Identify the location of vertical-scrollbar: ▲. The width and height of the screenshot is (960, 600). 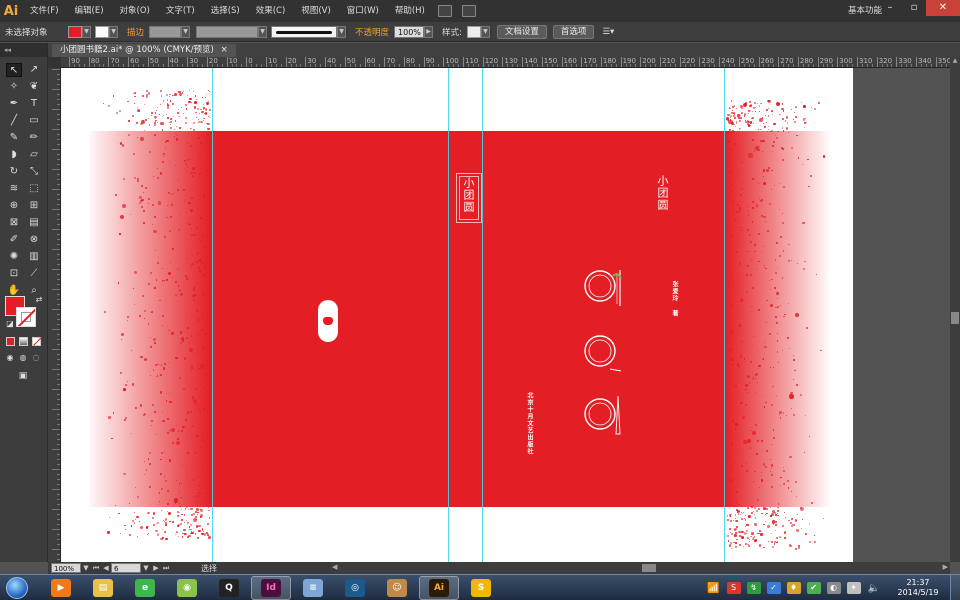
(955, 309).